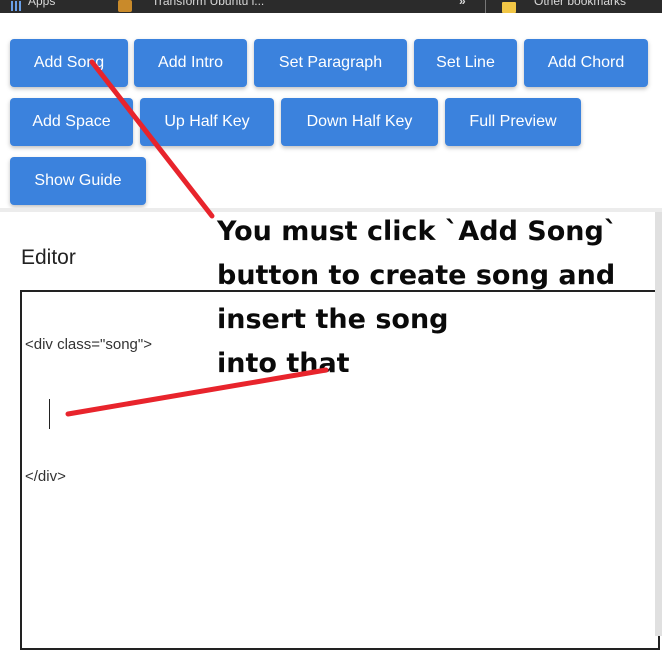  I want to click on text-cursor, so click(49, 414).